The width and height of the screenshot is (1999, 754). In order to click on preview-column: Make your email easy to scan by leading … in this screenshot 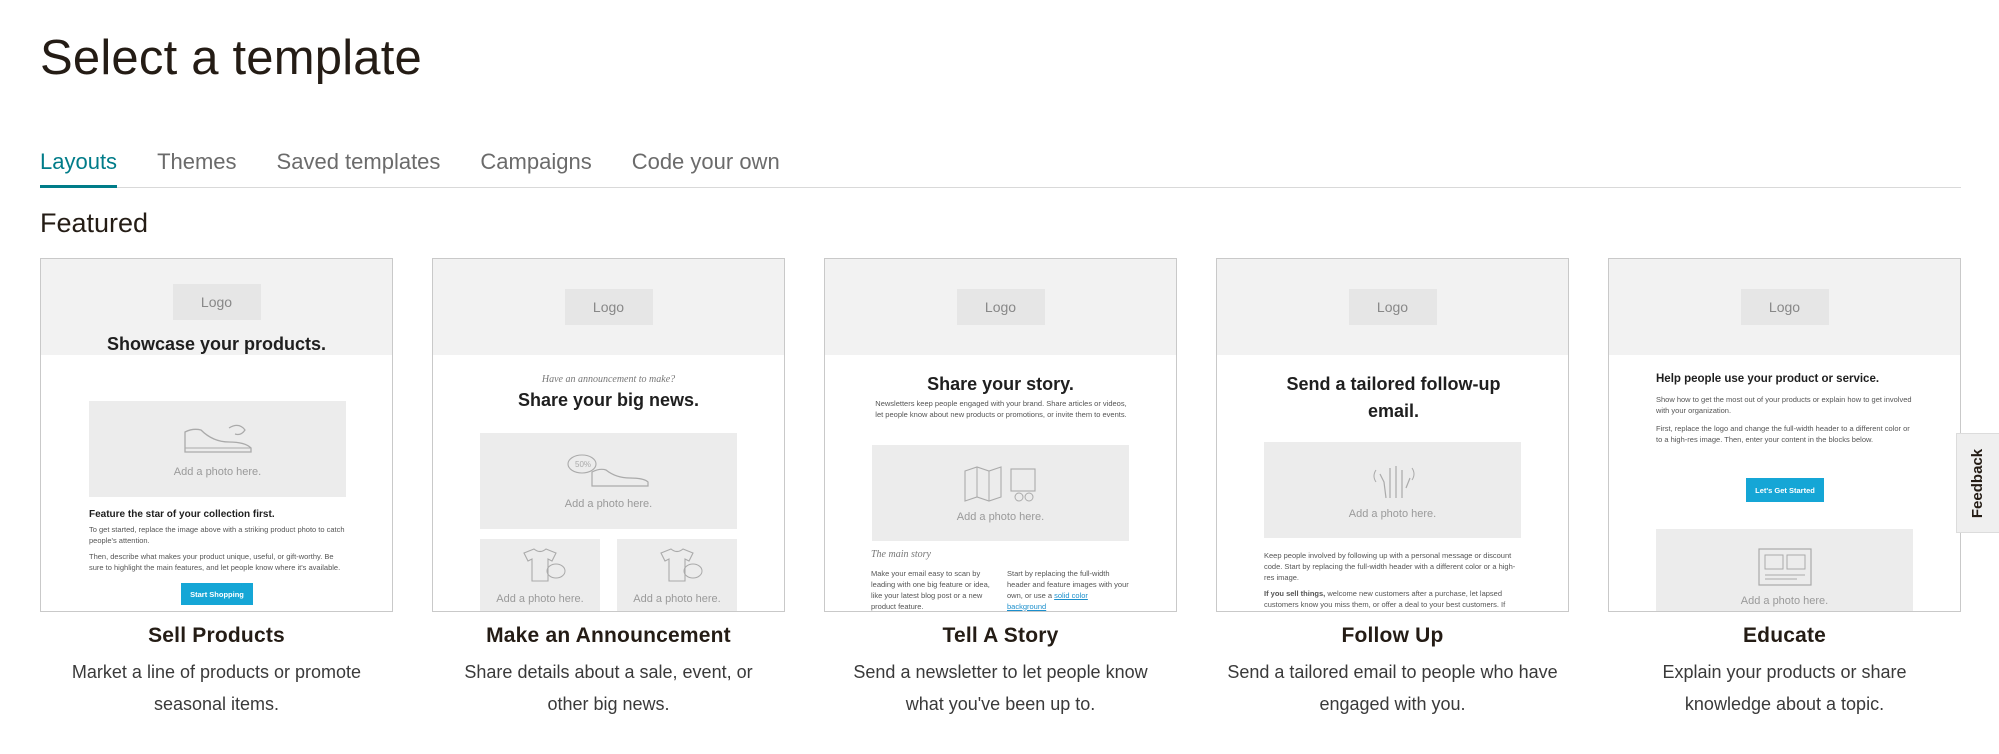, I will do `click(930, 590)`.